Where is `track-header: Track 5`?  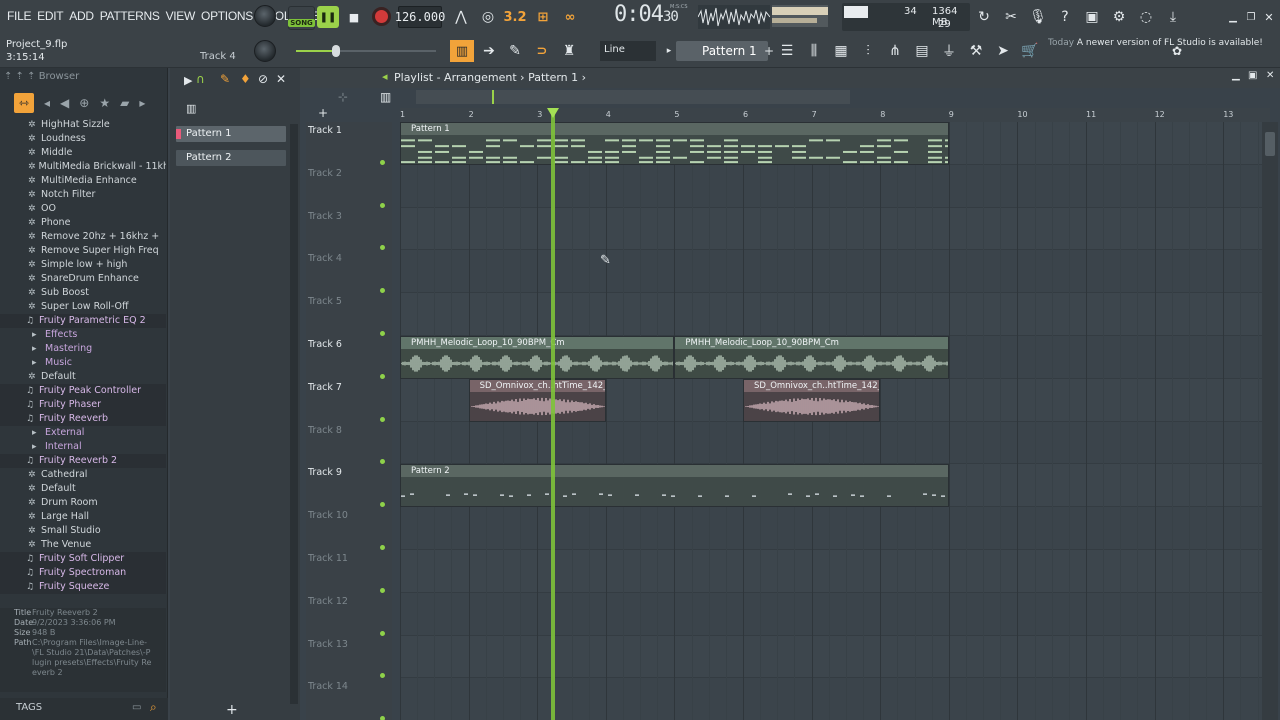 track-header: Track 5 is located at coordinates (349, 314).